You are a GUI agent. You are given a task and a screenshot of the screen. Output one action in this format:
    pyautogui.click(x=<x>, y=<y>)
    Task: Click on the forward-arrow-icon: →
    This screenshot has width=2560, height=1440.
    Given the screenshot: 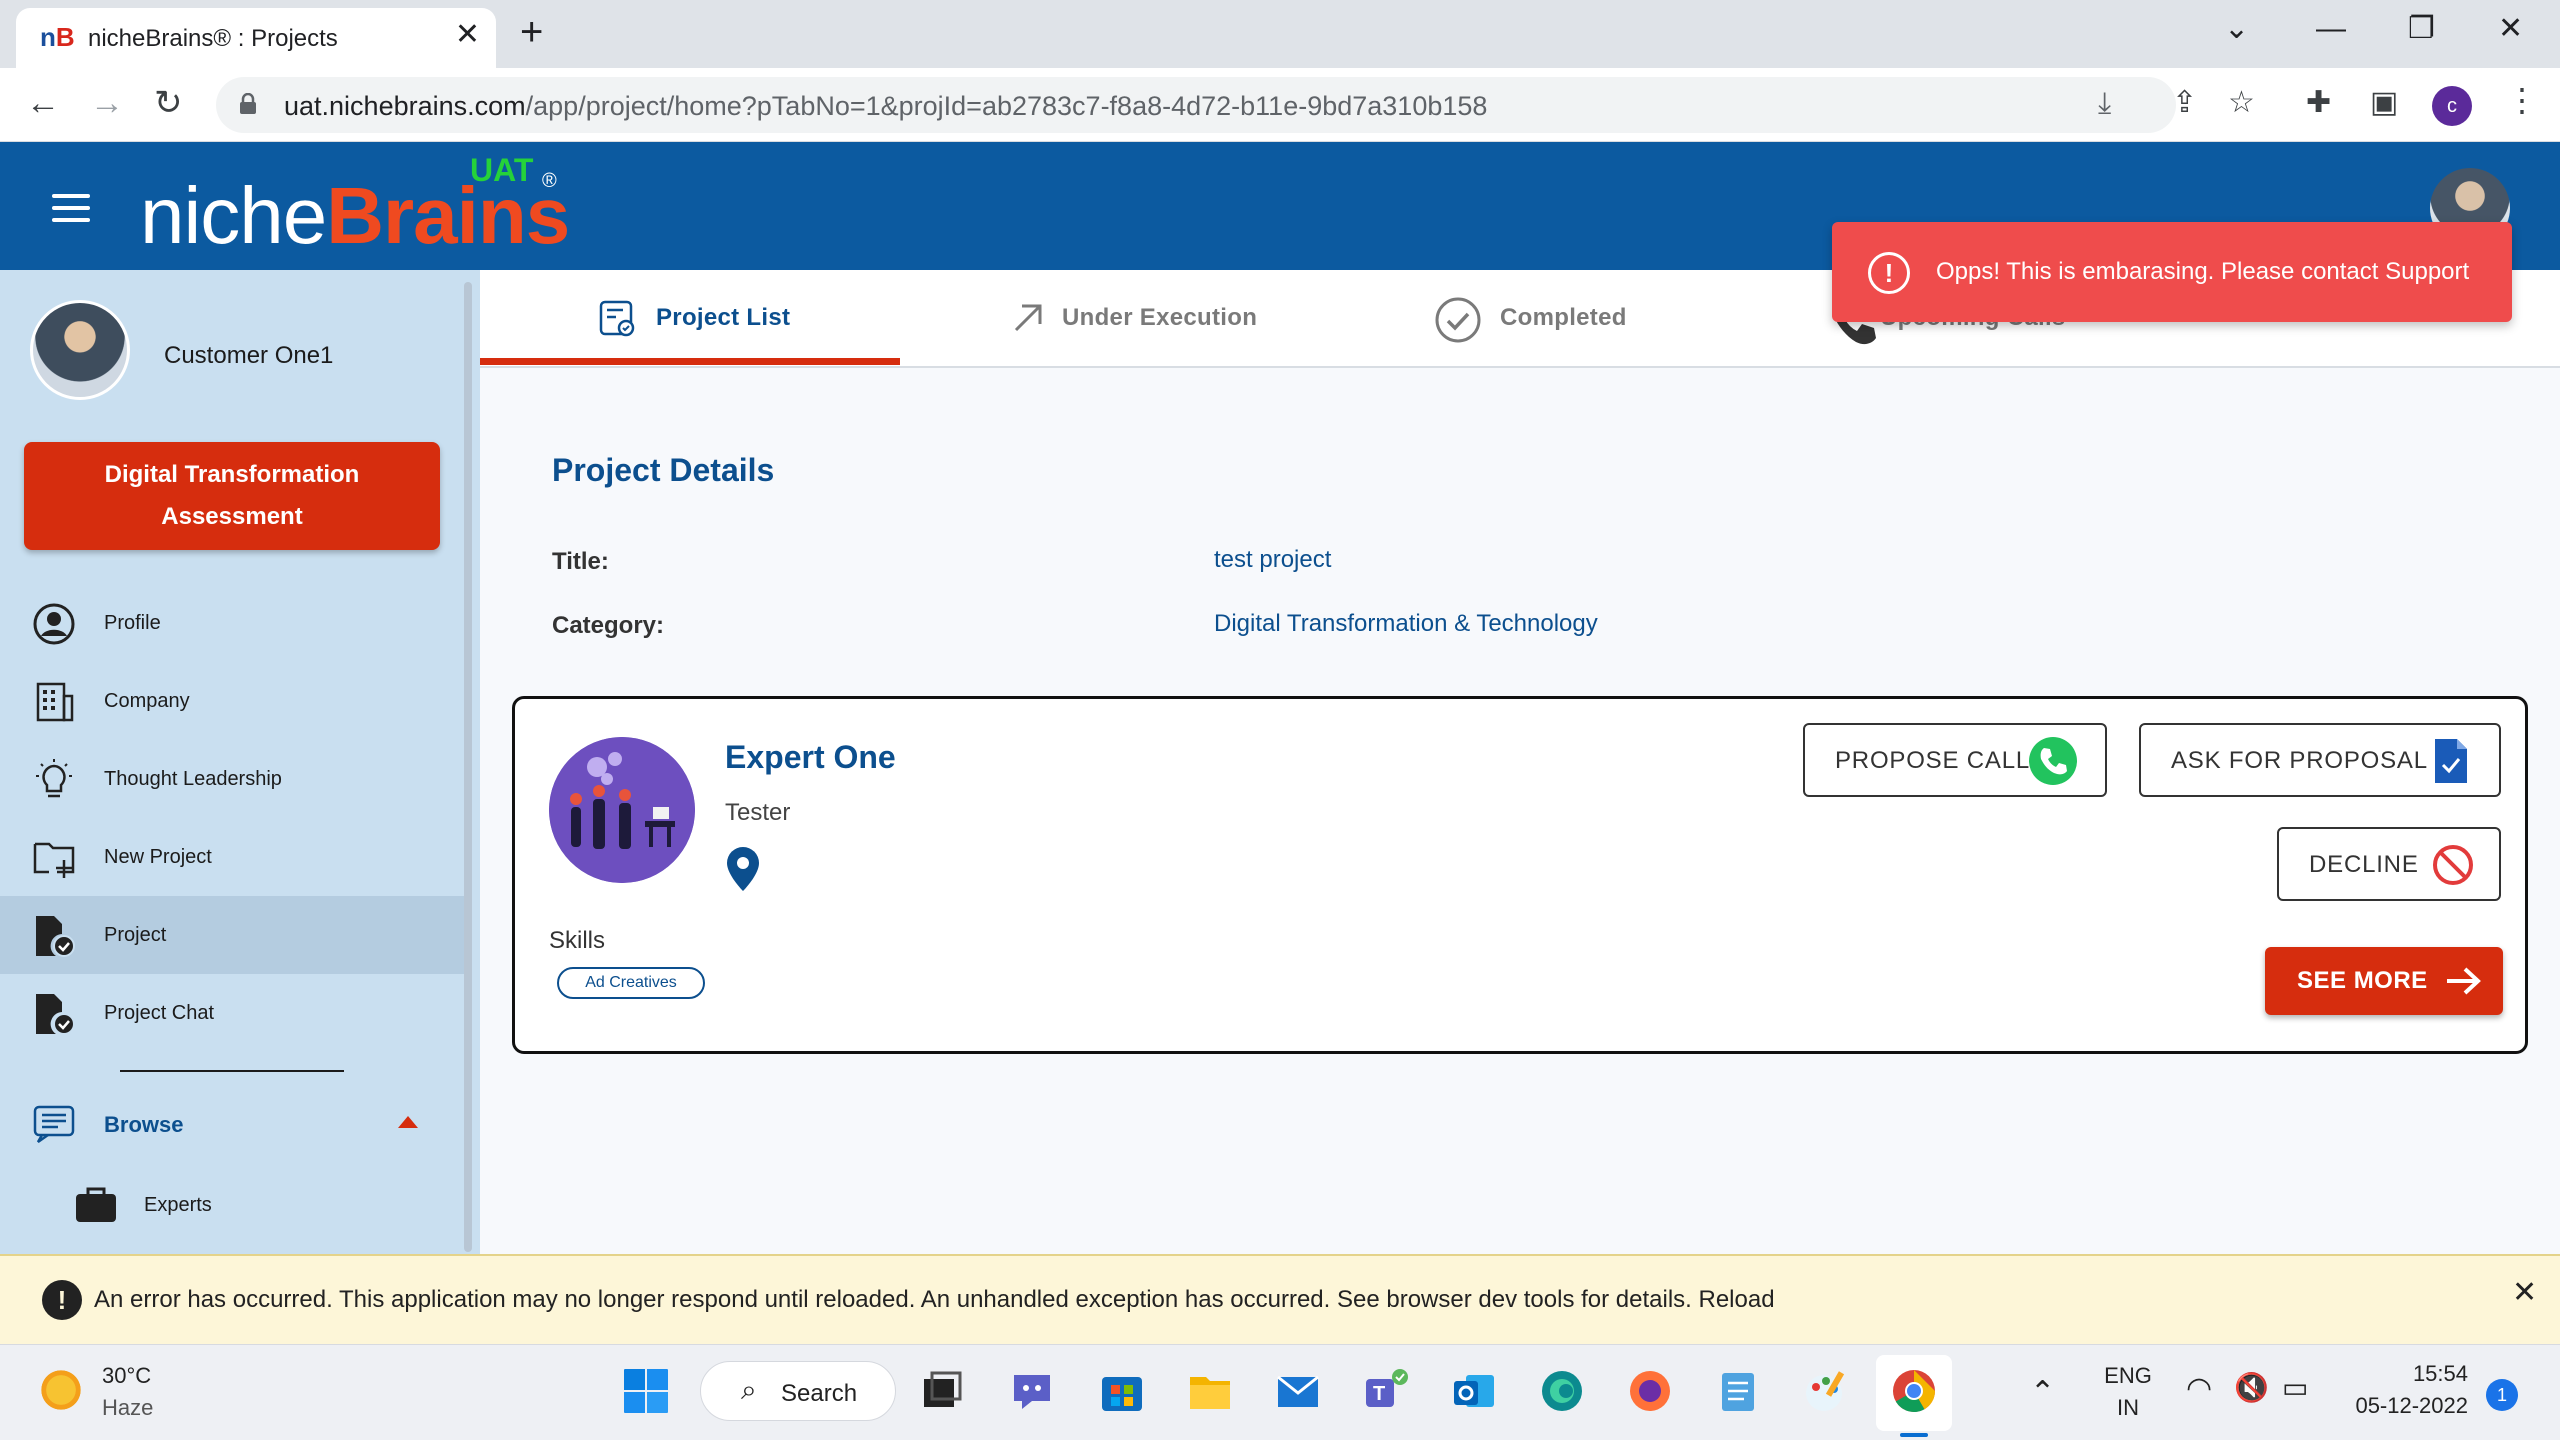 What is the action you would take?
    pyautogui.click(x=107, y=103)
    